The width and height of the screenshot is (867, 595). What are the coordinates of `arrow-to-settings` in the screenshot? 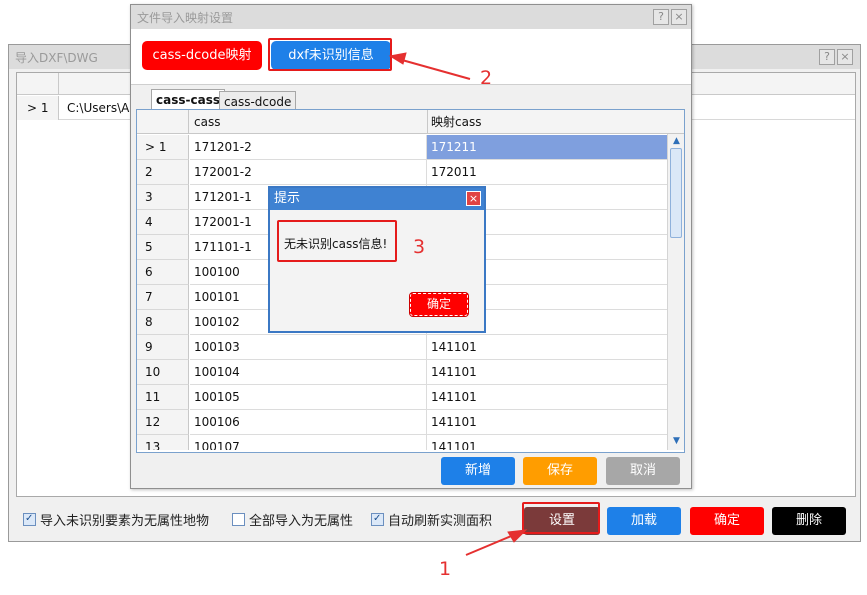 It's located at (491, 544).